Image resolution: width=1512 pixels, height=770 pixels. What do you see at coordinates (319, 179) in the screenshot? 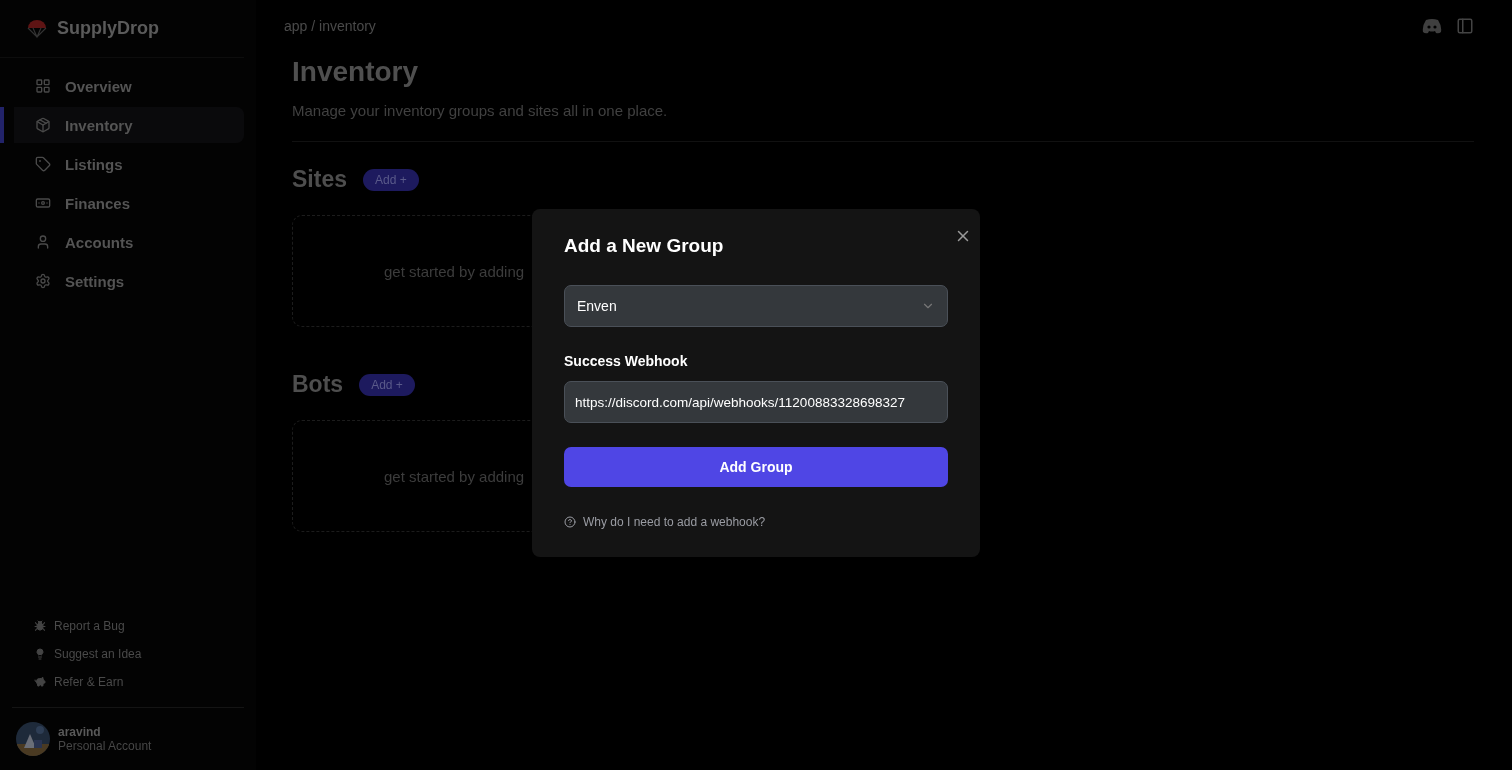
I see `section-title: Sites` at bounding box center [319, 179].